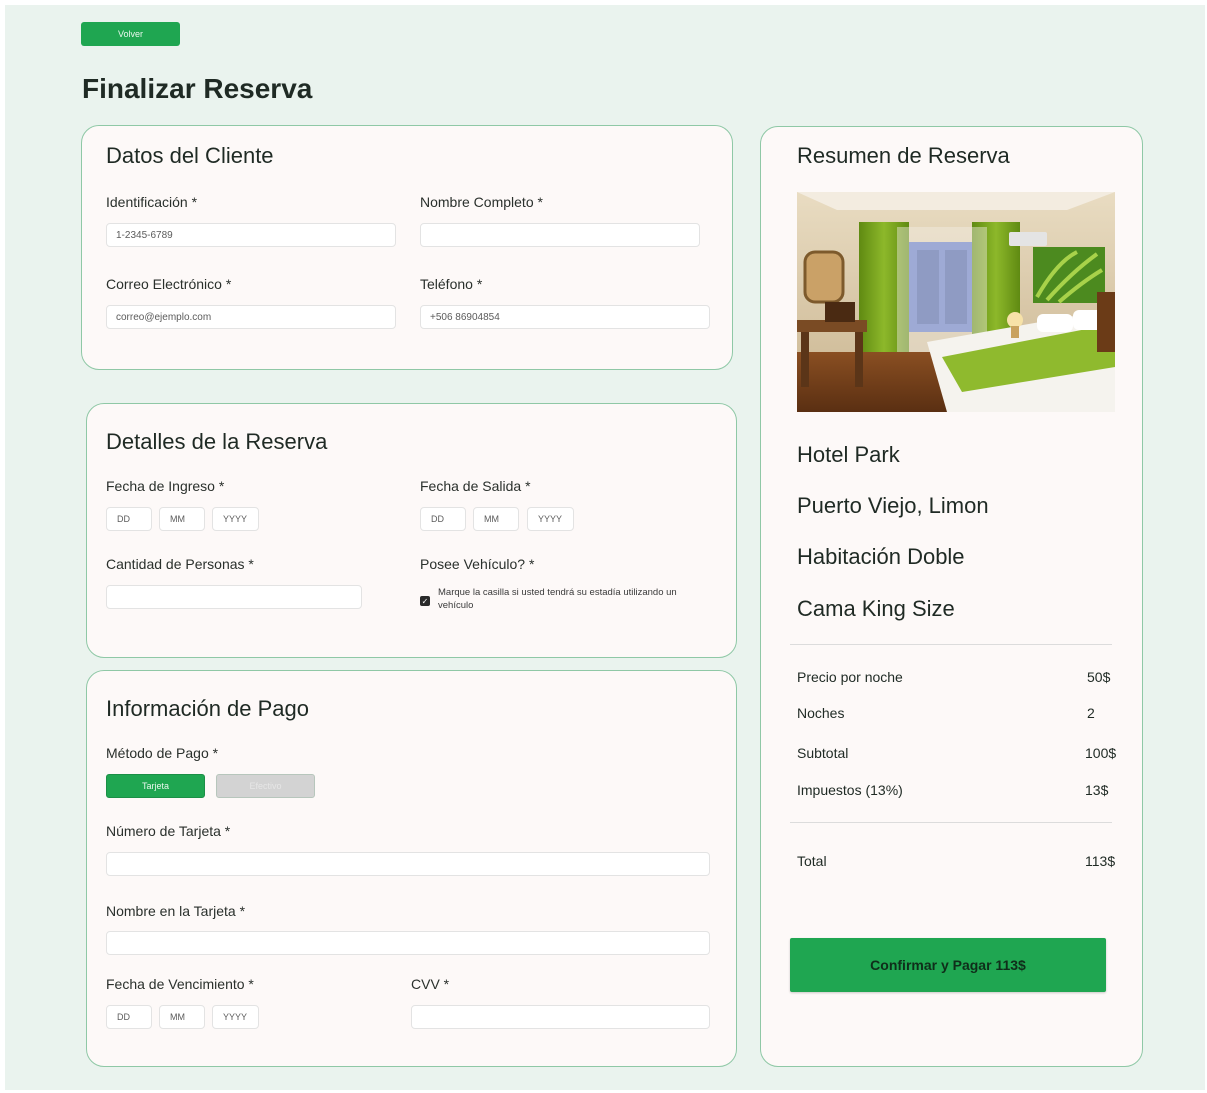 The width and height of the screenshot is (1207, 1093). What do you see at coordinates (265, 786) in the screenshot?
I see `payment-method-cash-button: Efectivo` at bounding box center [265, 786].